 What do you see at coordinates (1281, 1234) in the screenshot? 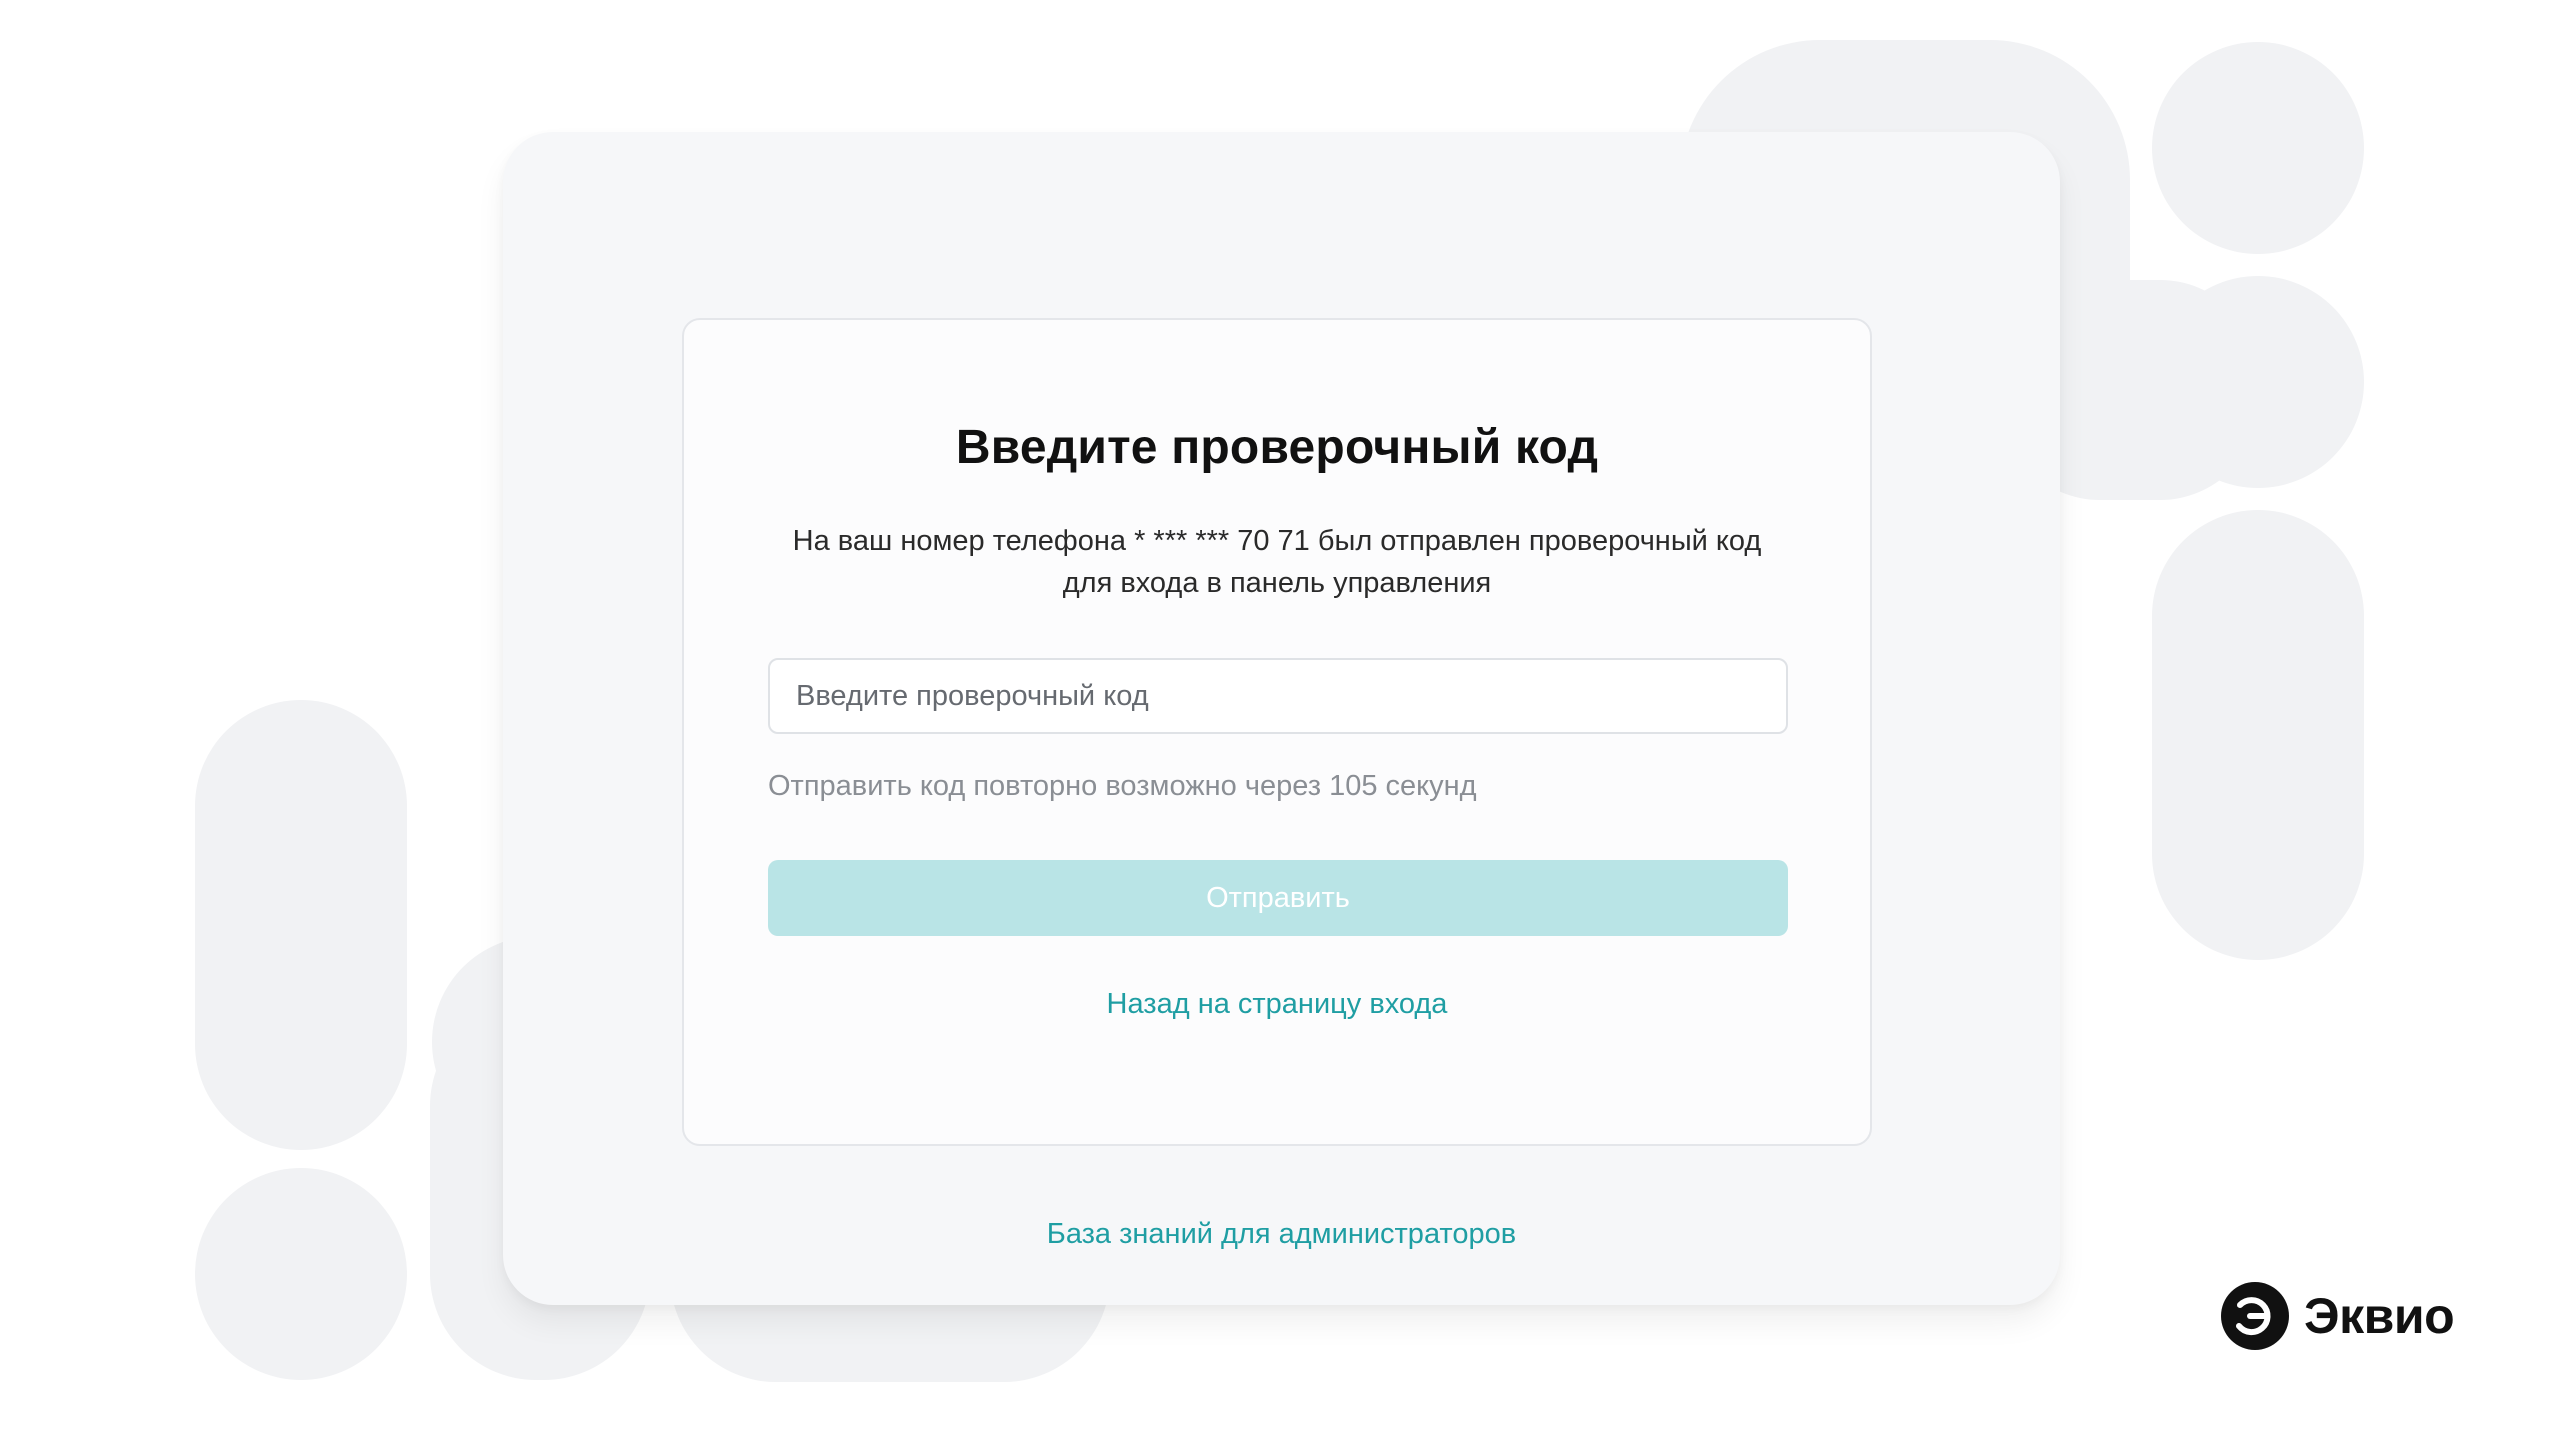
I see `admin-knowledge-base-link: База знаний для администраторов` at bounding box center [1281, 1234].